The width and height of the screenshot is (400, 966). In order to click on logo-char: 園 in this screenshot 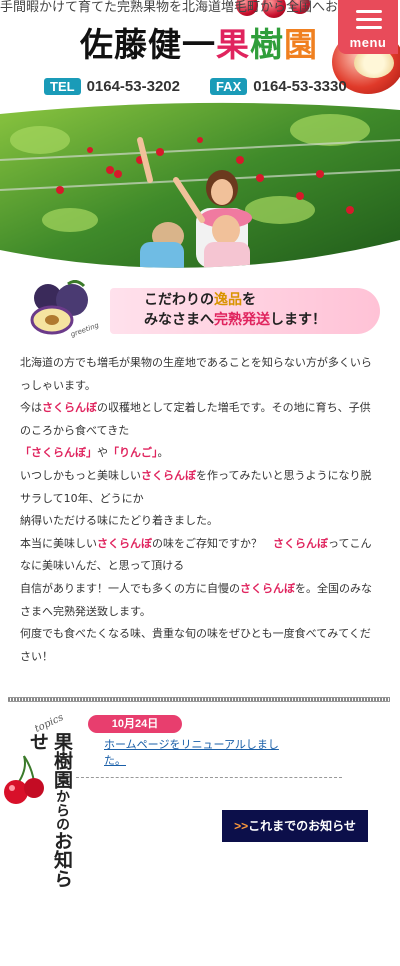, I will do `click(301, 44)`.